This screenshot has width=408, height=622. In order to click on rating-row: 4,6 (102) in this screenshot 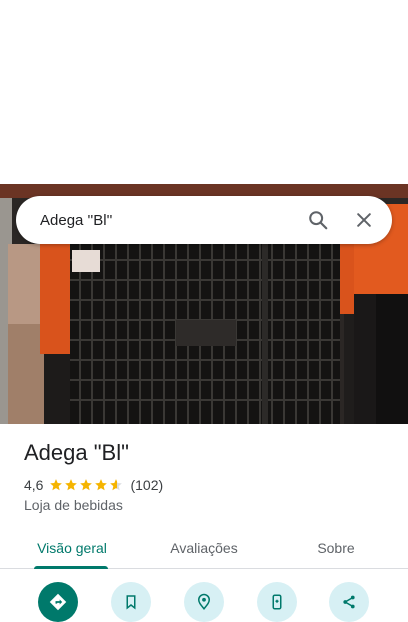, I will do `click(93, 485)`.